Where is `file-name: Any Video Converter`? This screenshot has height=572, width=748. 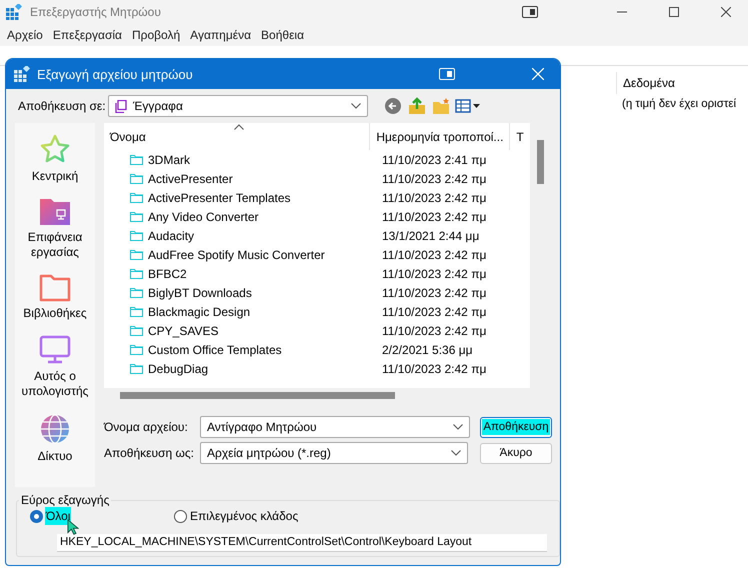 file-name: Any Video Converter is located at coordinates (241, 217).